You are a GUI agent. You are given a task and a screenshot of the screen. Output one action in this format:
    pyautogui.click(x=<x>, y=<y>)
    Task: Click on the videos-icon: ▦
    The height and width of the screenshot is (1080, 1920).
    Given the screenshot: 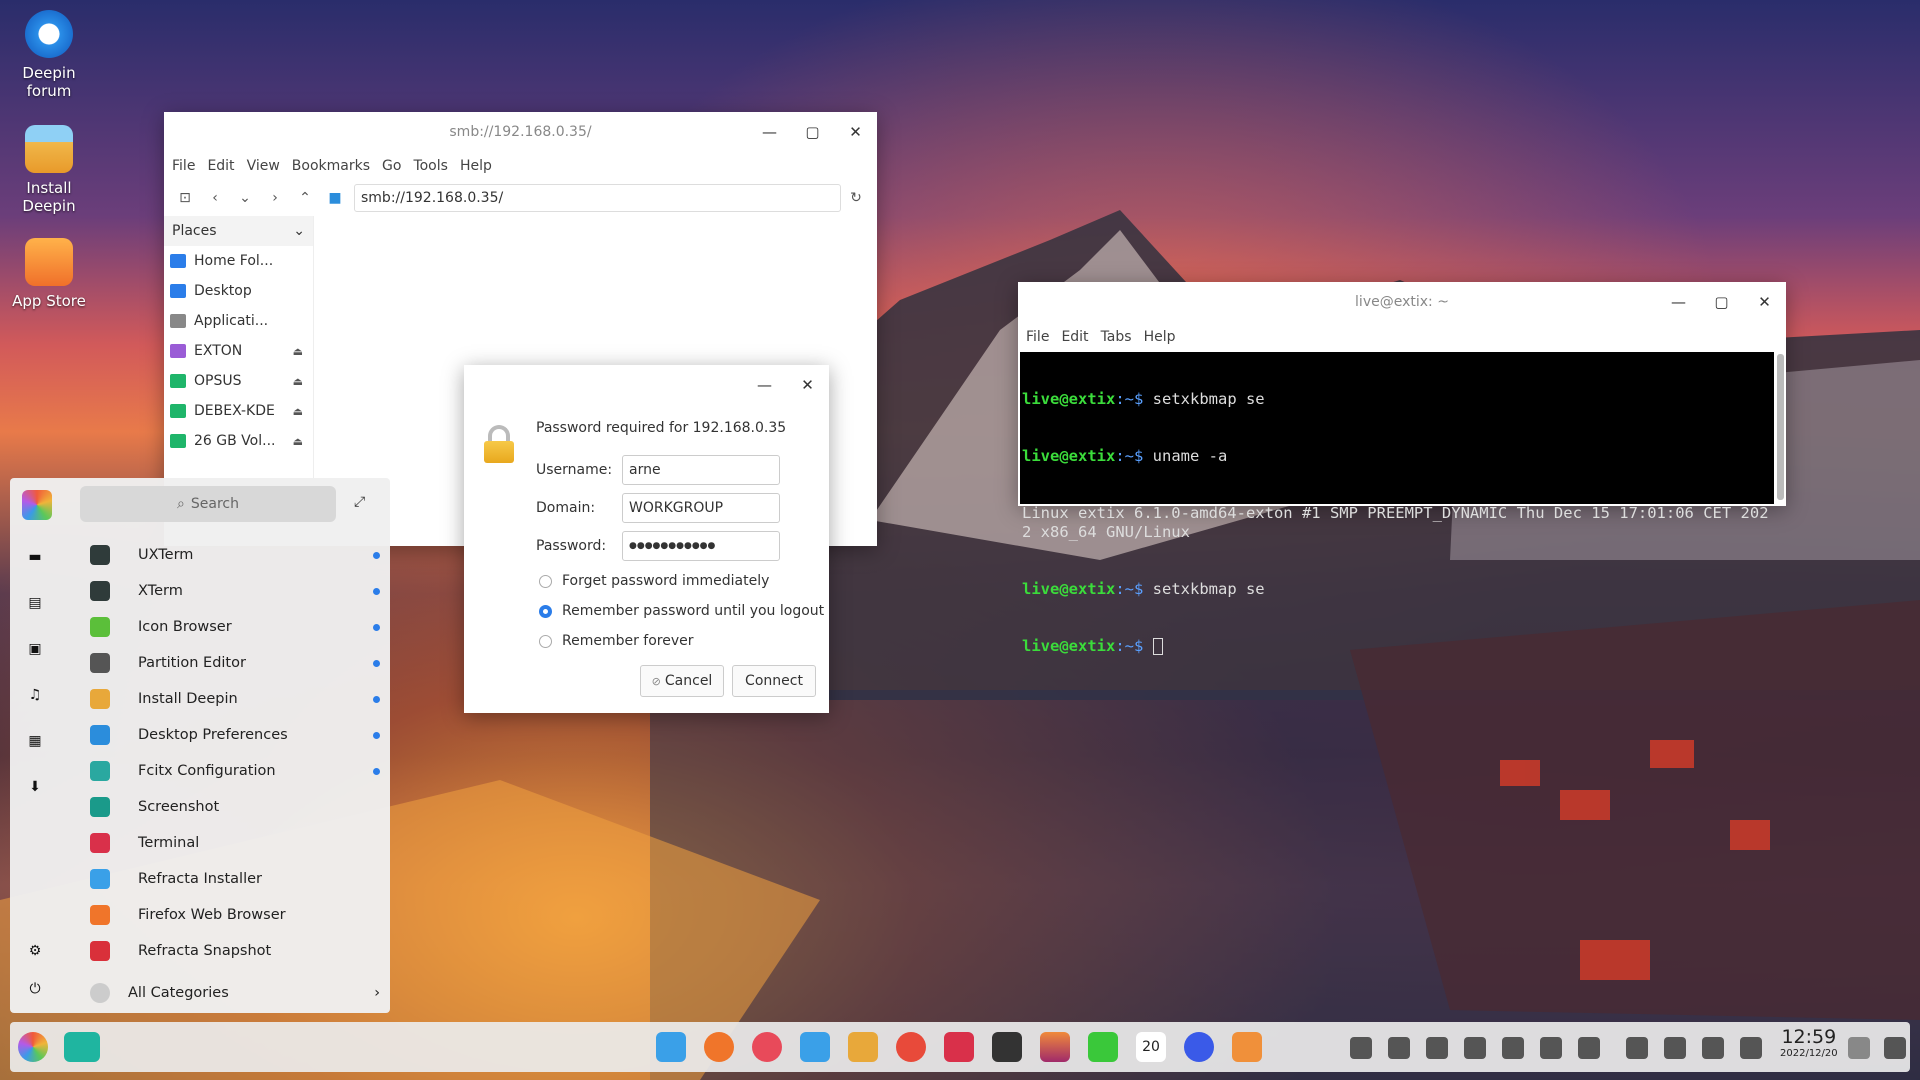 What is the action you would take?
    pyautogui.click(x=35, y=741)
    